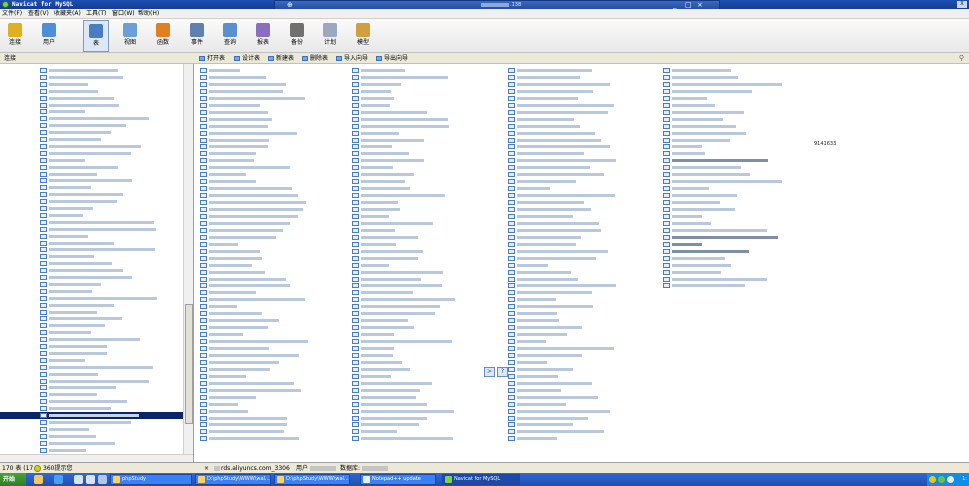  Describe the element at coordinates (950, 479) in the screenshot. I see `tray-network-icon` at that location.